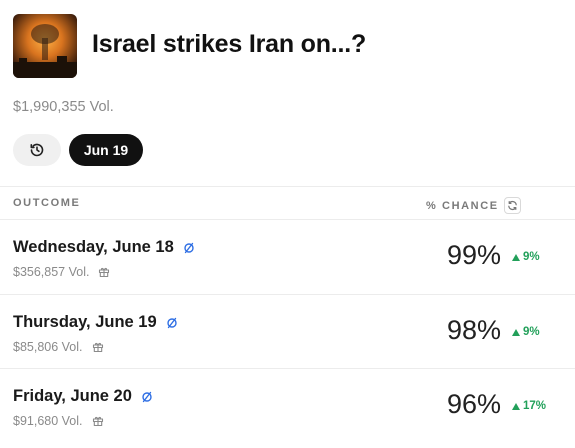 The width and height of the screenshot is (575, 448). I want to click on outcome-volume: $91,680 Vol., so click(48, 421).